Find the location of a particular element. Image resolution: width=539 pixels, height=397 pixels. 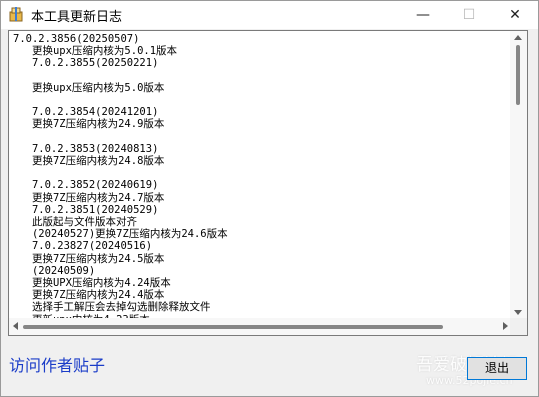

scrollbar-corner is located at coordinates (518, 326).